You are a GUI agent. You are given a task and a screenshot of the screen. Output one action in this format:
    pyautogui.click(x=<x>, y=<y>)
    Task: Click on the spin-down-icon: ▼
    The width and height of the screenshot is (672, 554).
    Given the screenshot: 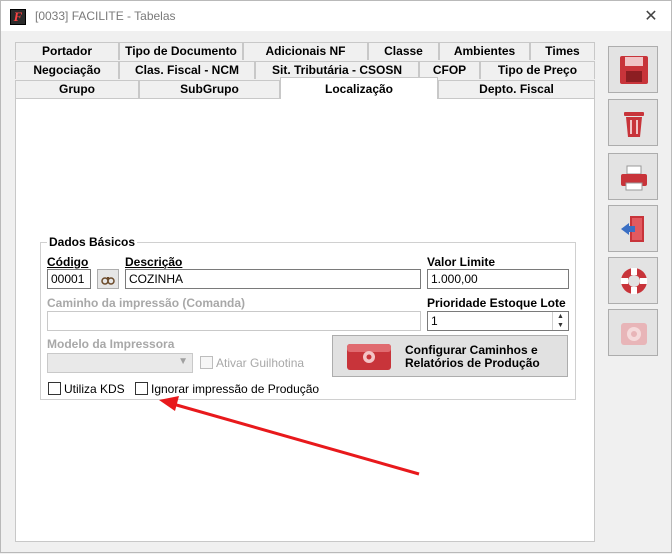 What is the action you would take?
    pyautogui.click(x=560, y=325)
    